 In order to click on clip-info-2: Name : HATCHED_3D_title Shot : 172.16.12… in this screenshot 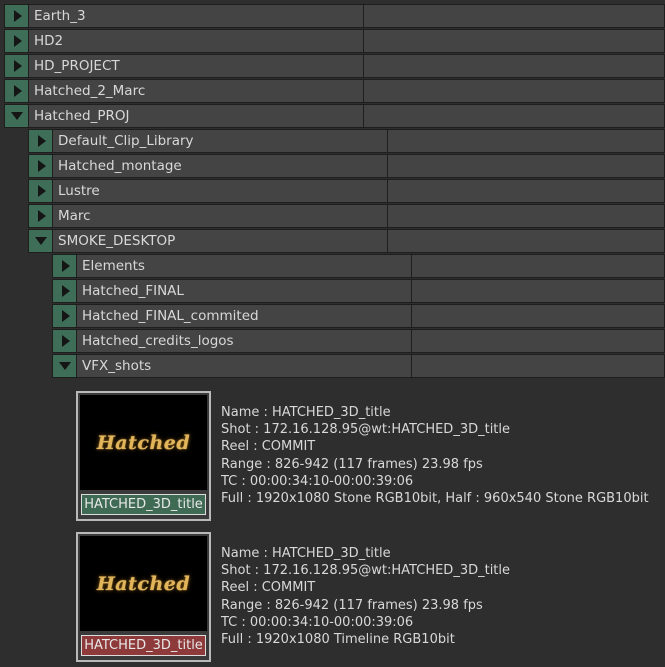, I will do `click(365, 596)`.